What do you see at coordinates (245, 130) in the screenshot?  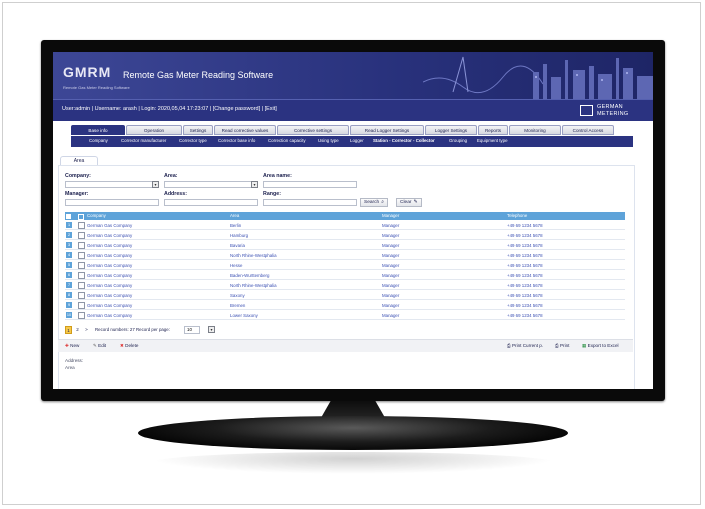 I see `tab-read-corrective-values: Read corrective values` at bounding box center [245, 130].